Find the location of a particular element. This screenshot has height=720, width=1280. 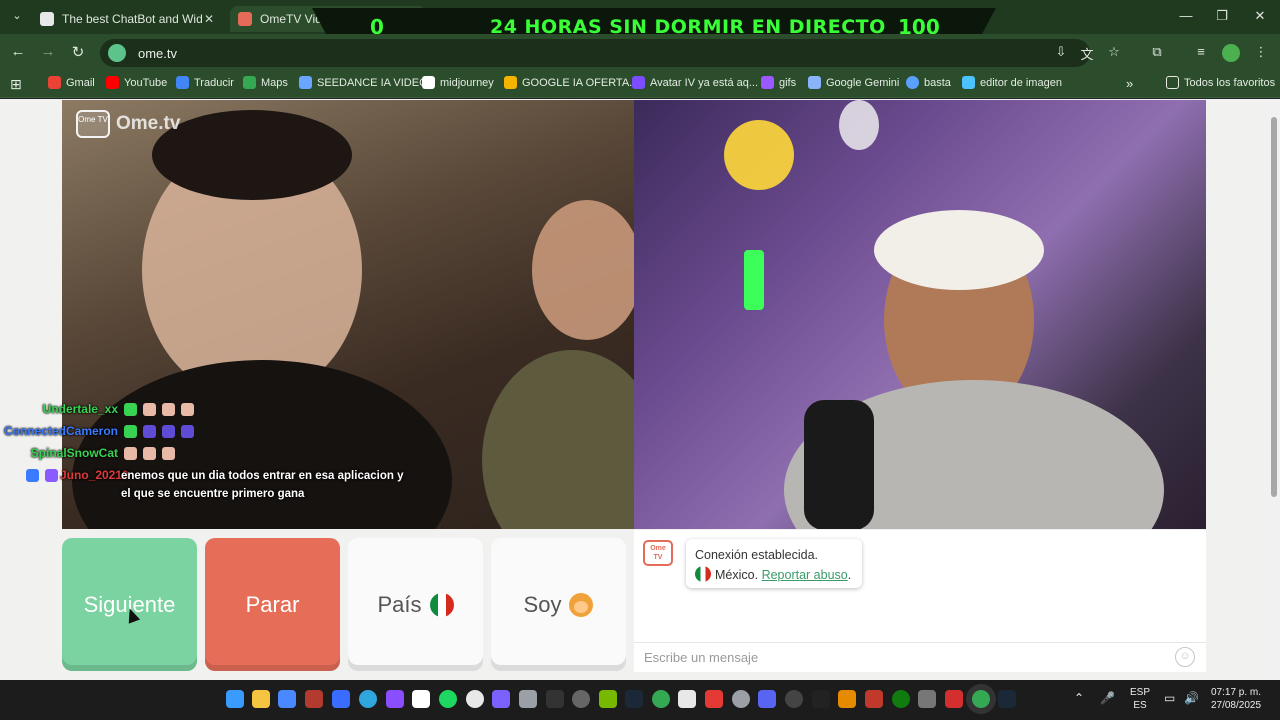

second-person-body-shape is located at coordinates (558, 439).